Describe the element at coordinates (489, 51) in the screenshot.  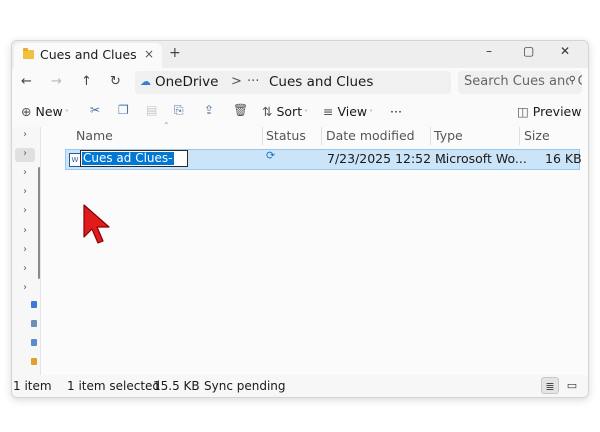
I see `minimize-icon: –` at that location.